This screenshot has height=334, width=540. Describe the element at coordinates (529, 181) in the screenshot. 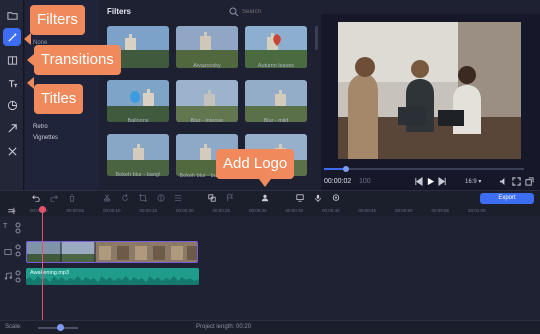

I see `detach-preview-icon` at that location.